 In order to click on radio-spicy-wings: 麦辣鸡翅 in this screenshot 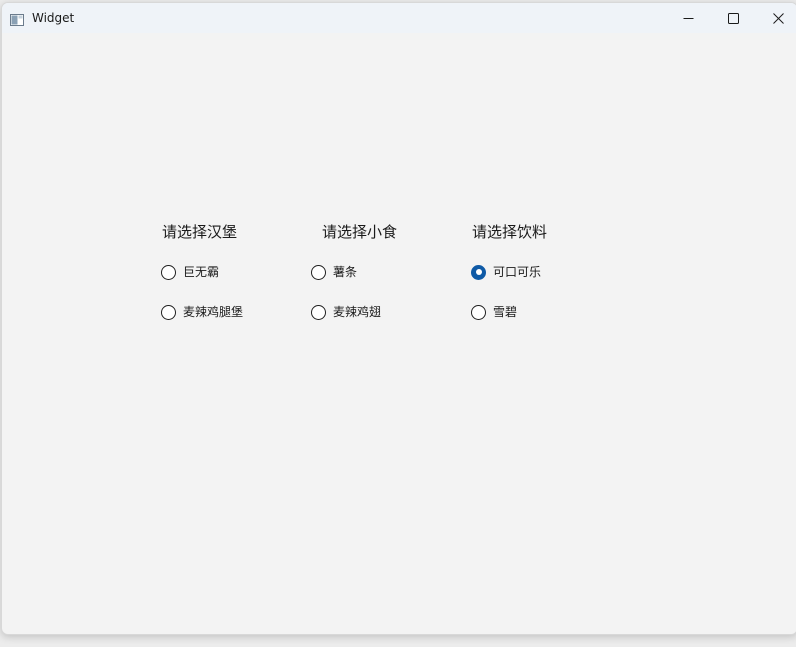, I will do `click(346, 312)`.